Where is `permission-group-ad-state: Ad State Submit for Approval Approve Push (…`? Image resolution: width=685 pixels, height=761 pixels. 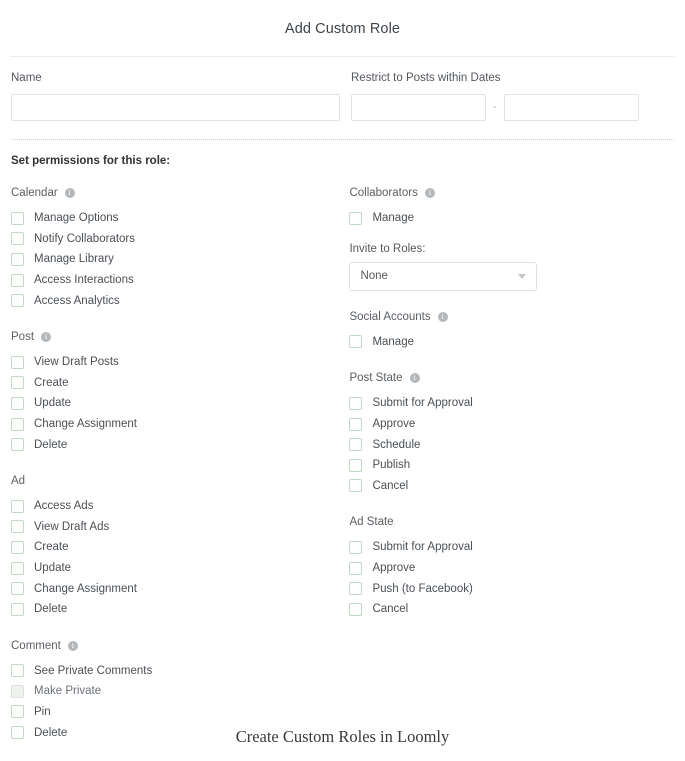 permission-group-ad-state: Ad State Submit for Approval Approve Push (… is located at coordinates (511, 567).